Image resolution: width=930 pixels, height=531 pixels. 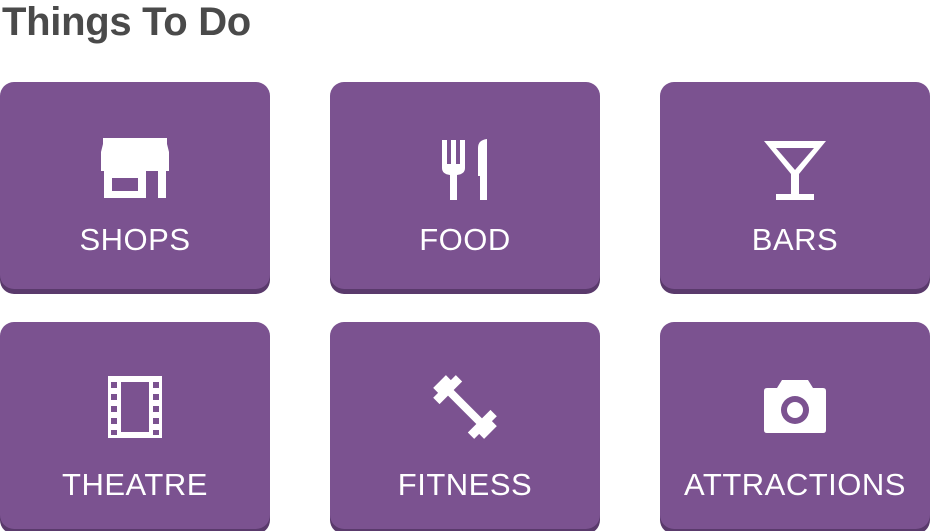 What do you see at coordinates (465, 407) in the screenshot?
I see `dumbbell-icon` at bounding box center [465, 407].